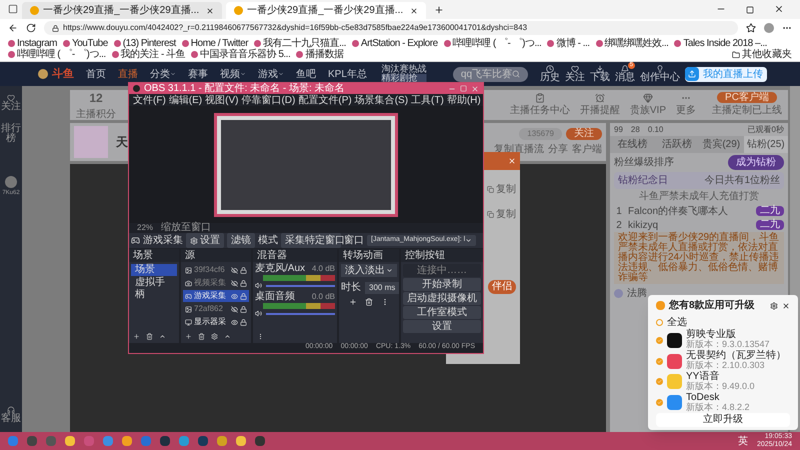 This screenshot has width=800, height=450. What do you see at coordinates (320, 54) in the screenshot?
I see `bookmark: 播播数据` at bounding box center [320, 54].